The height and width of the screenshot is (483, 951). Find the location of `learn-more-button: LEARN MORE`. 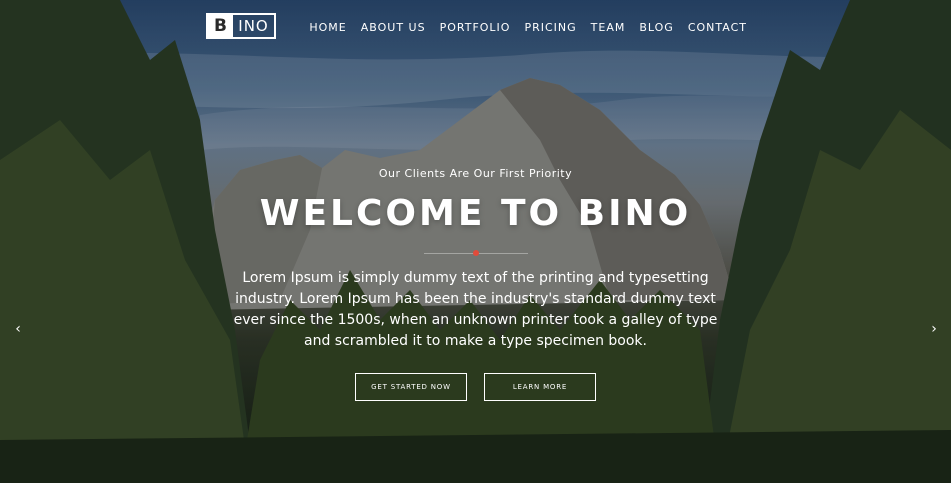

learn-more-button: LEARN MORE is located at coordinates (540, 387).